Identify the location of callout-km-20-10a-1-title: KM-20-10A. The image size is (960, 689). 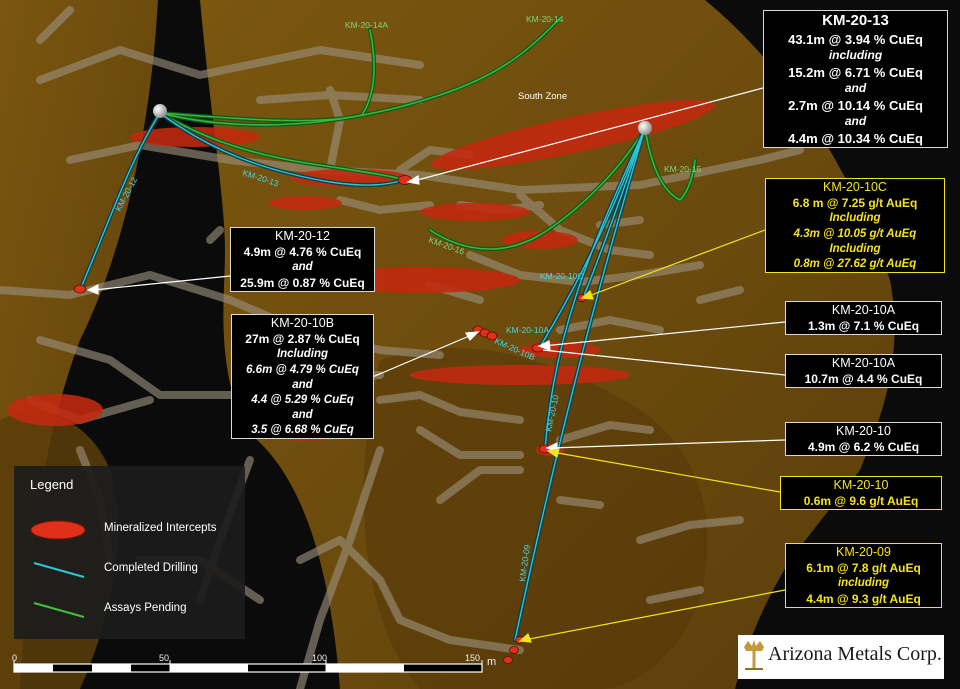
(863, 310).